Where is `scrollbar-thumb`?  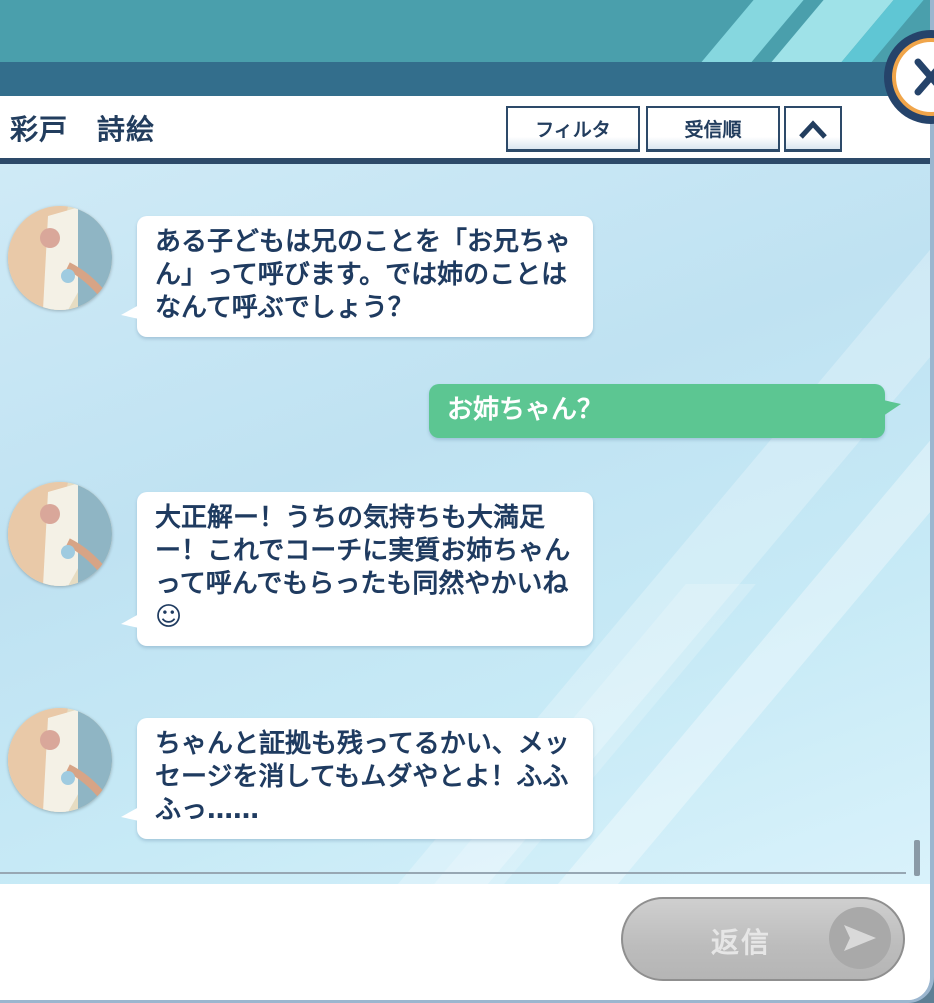
scrollbar-thumb is located at coordinates (917, 858).